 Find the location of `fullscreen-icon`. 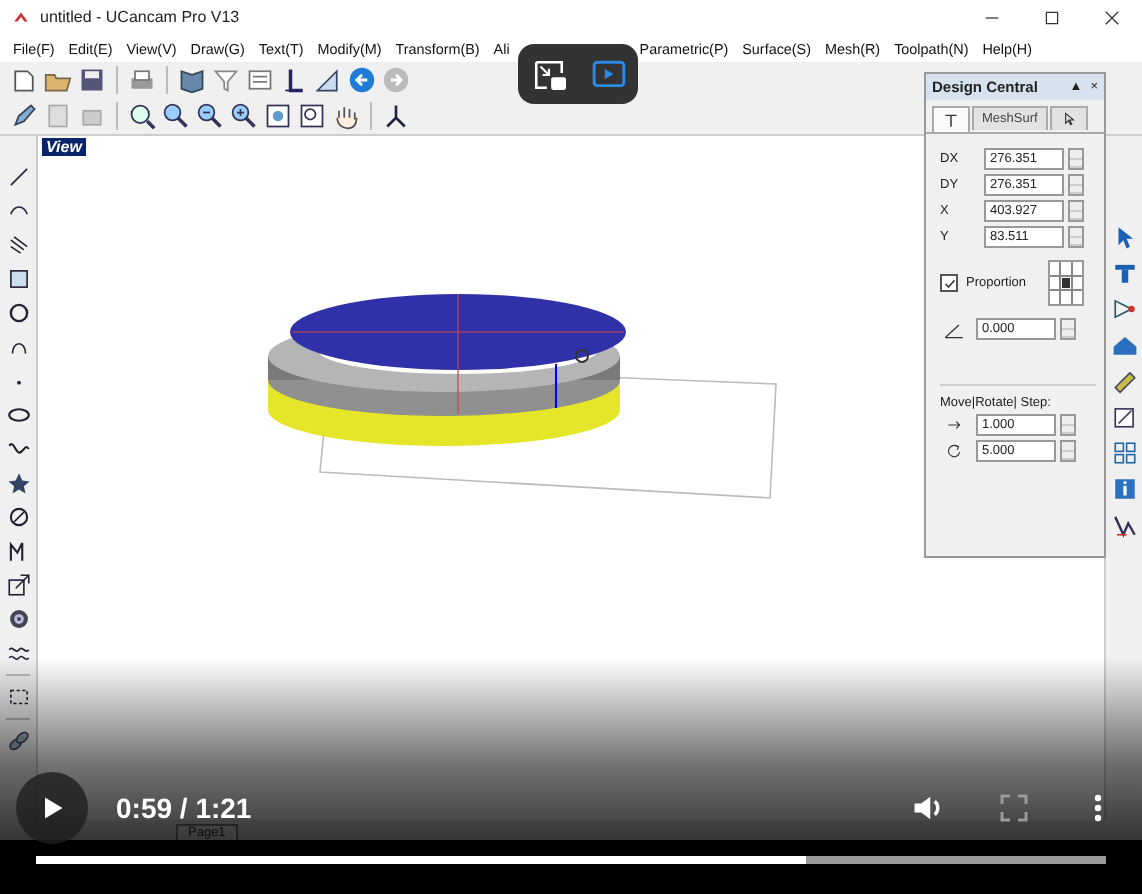

fullscreen-icon is located at coordinates (1014, 808).